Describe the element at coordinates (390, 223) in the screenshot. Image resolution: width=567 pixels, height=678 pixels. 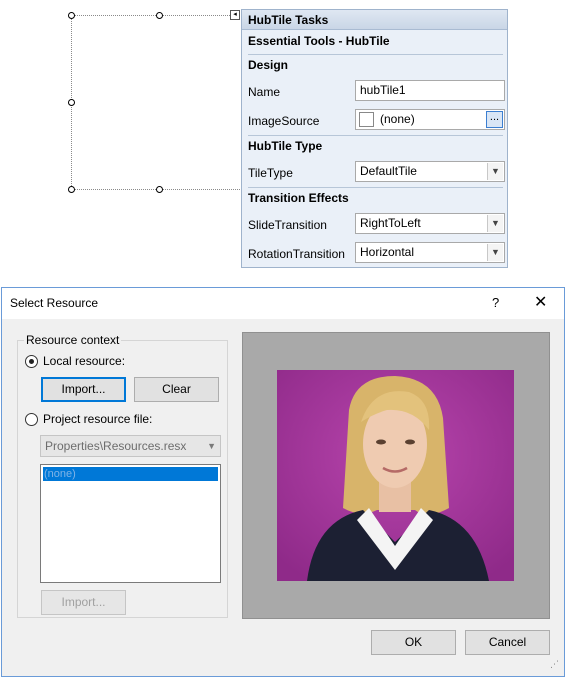
I see `slide-transition-value: RightToLeft` at that location.